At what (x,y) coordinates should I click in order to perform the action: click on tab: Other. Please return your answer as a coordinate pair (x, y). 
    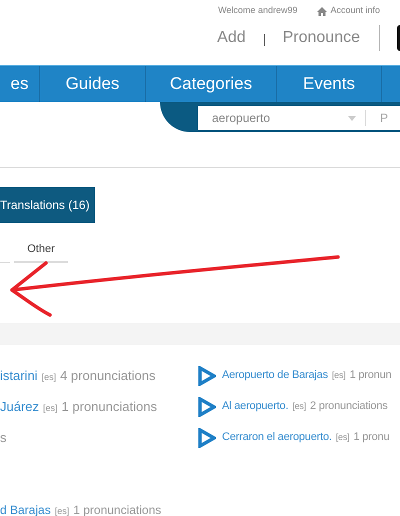
    Looking at the image, I should click on (41, 251).